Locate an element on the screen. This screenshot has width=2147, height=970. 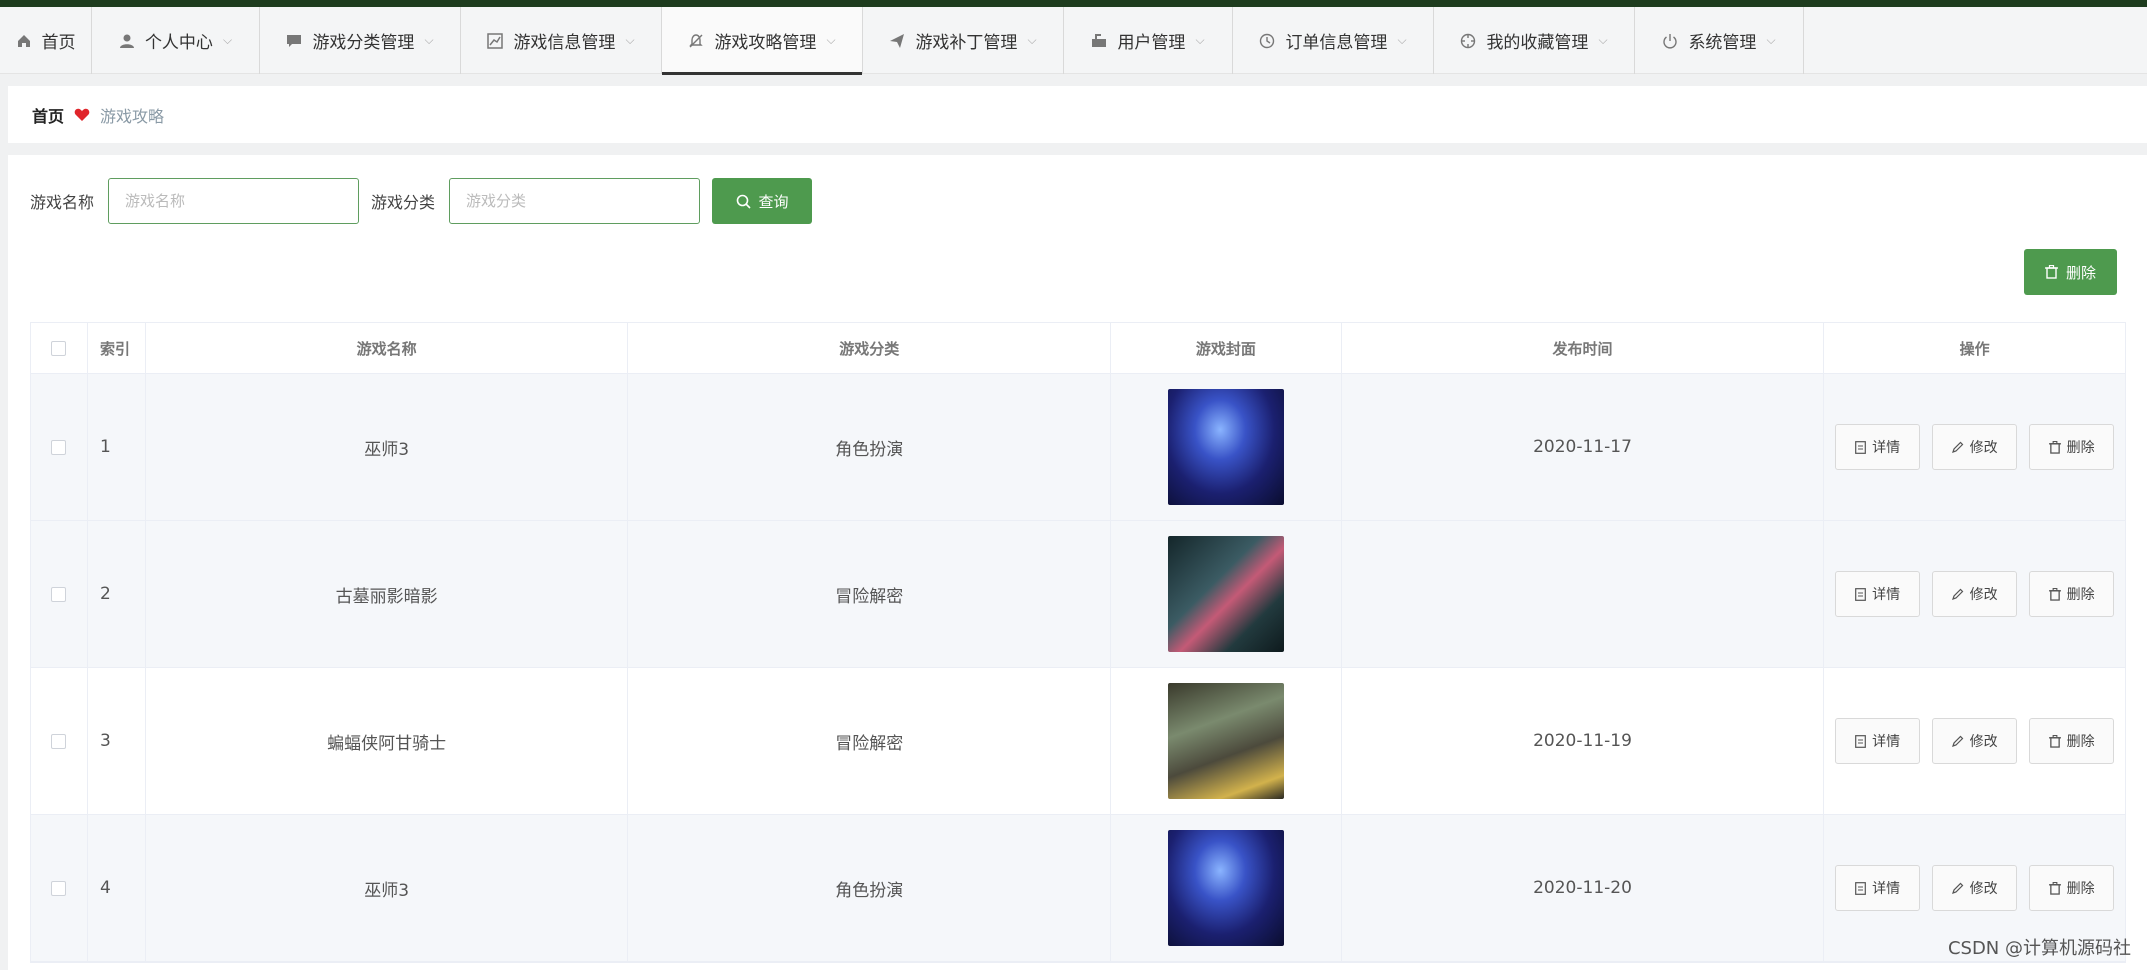
nav-item-label: 我的收藏管理 is located at coordinates (1537, 43).